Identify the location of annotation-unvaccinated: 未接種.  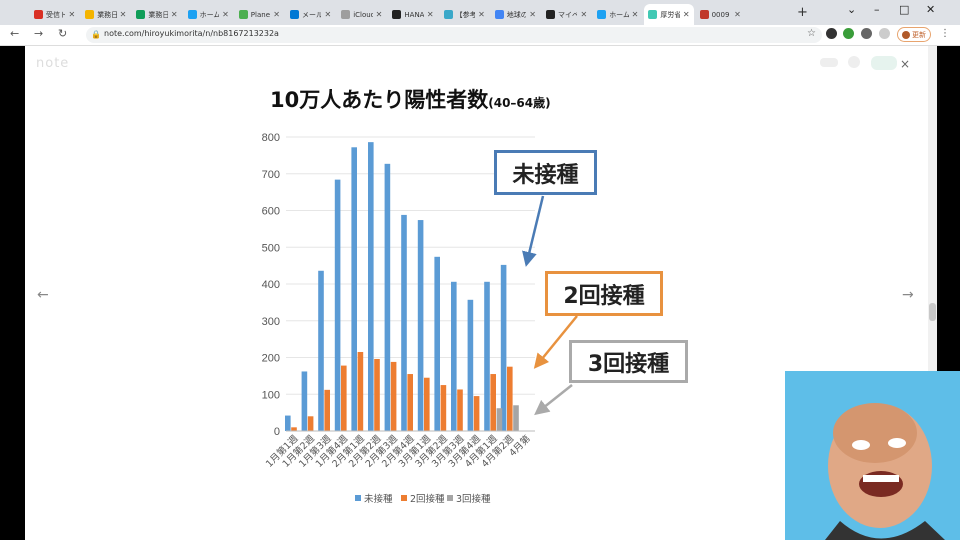
(545, 172).